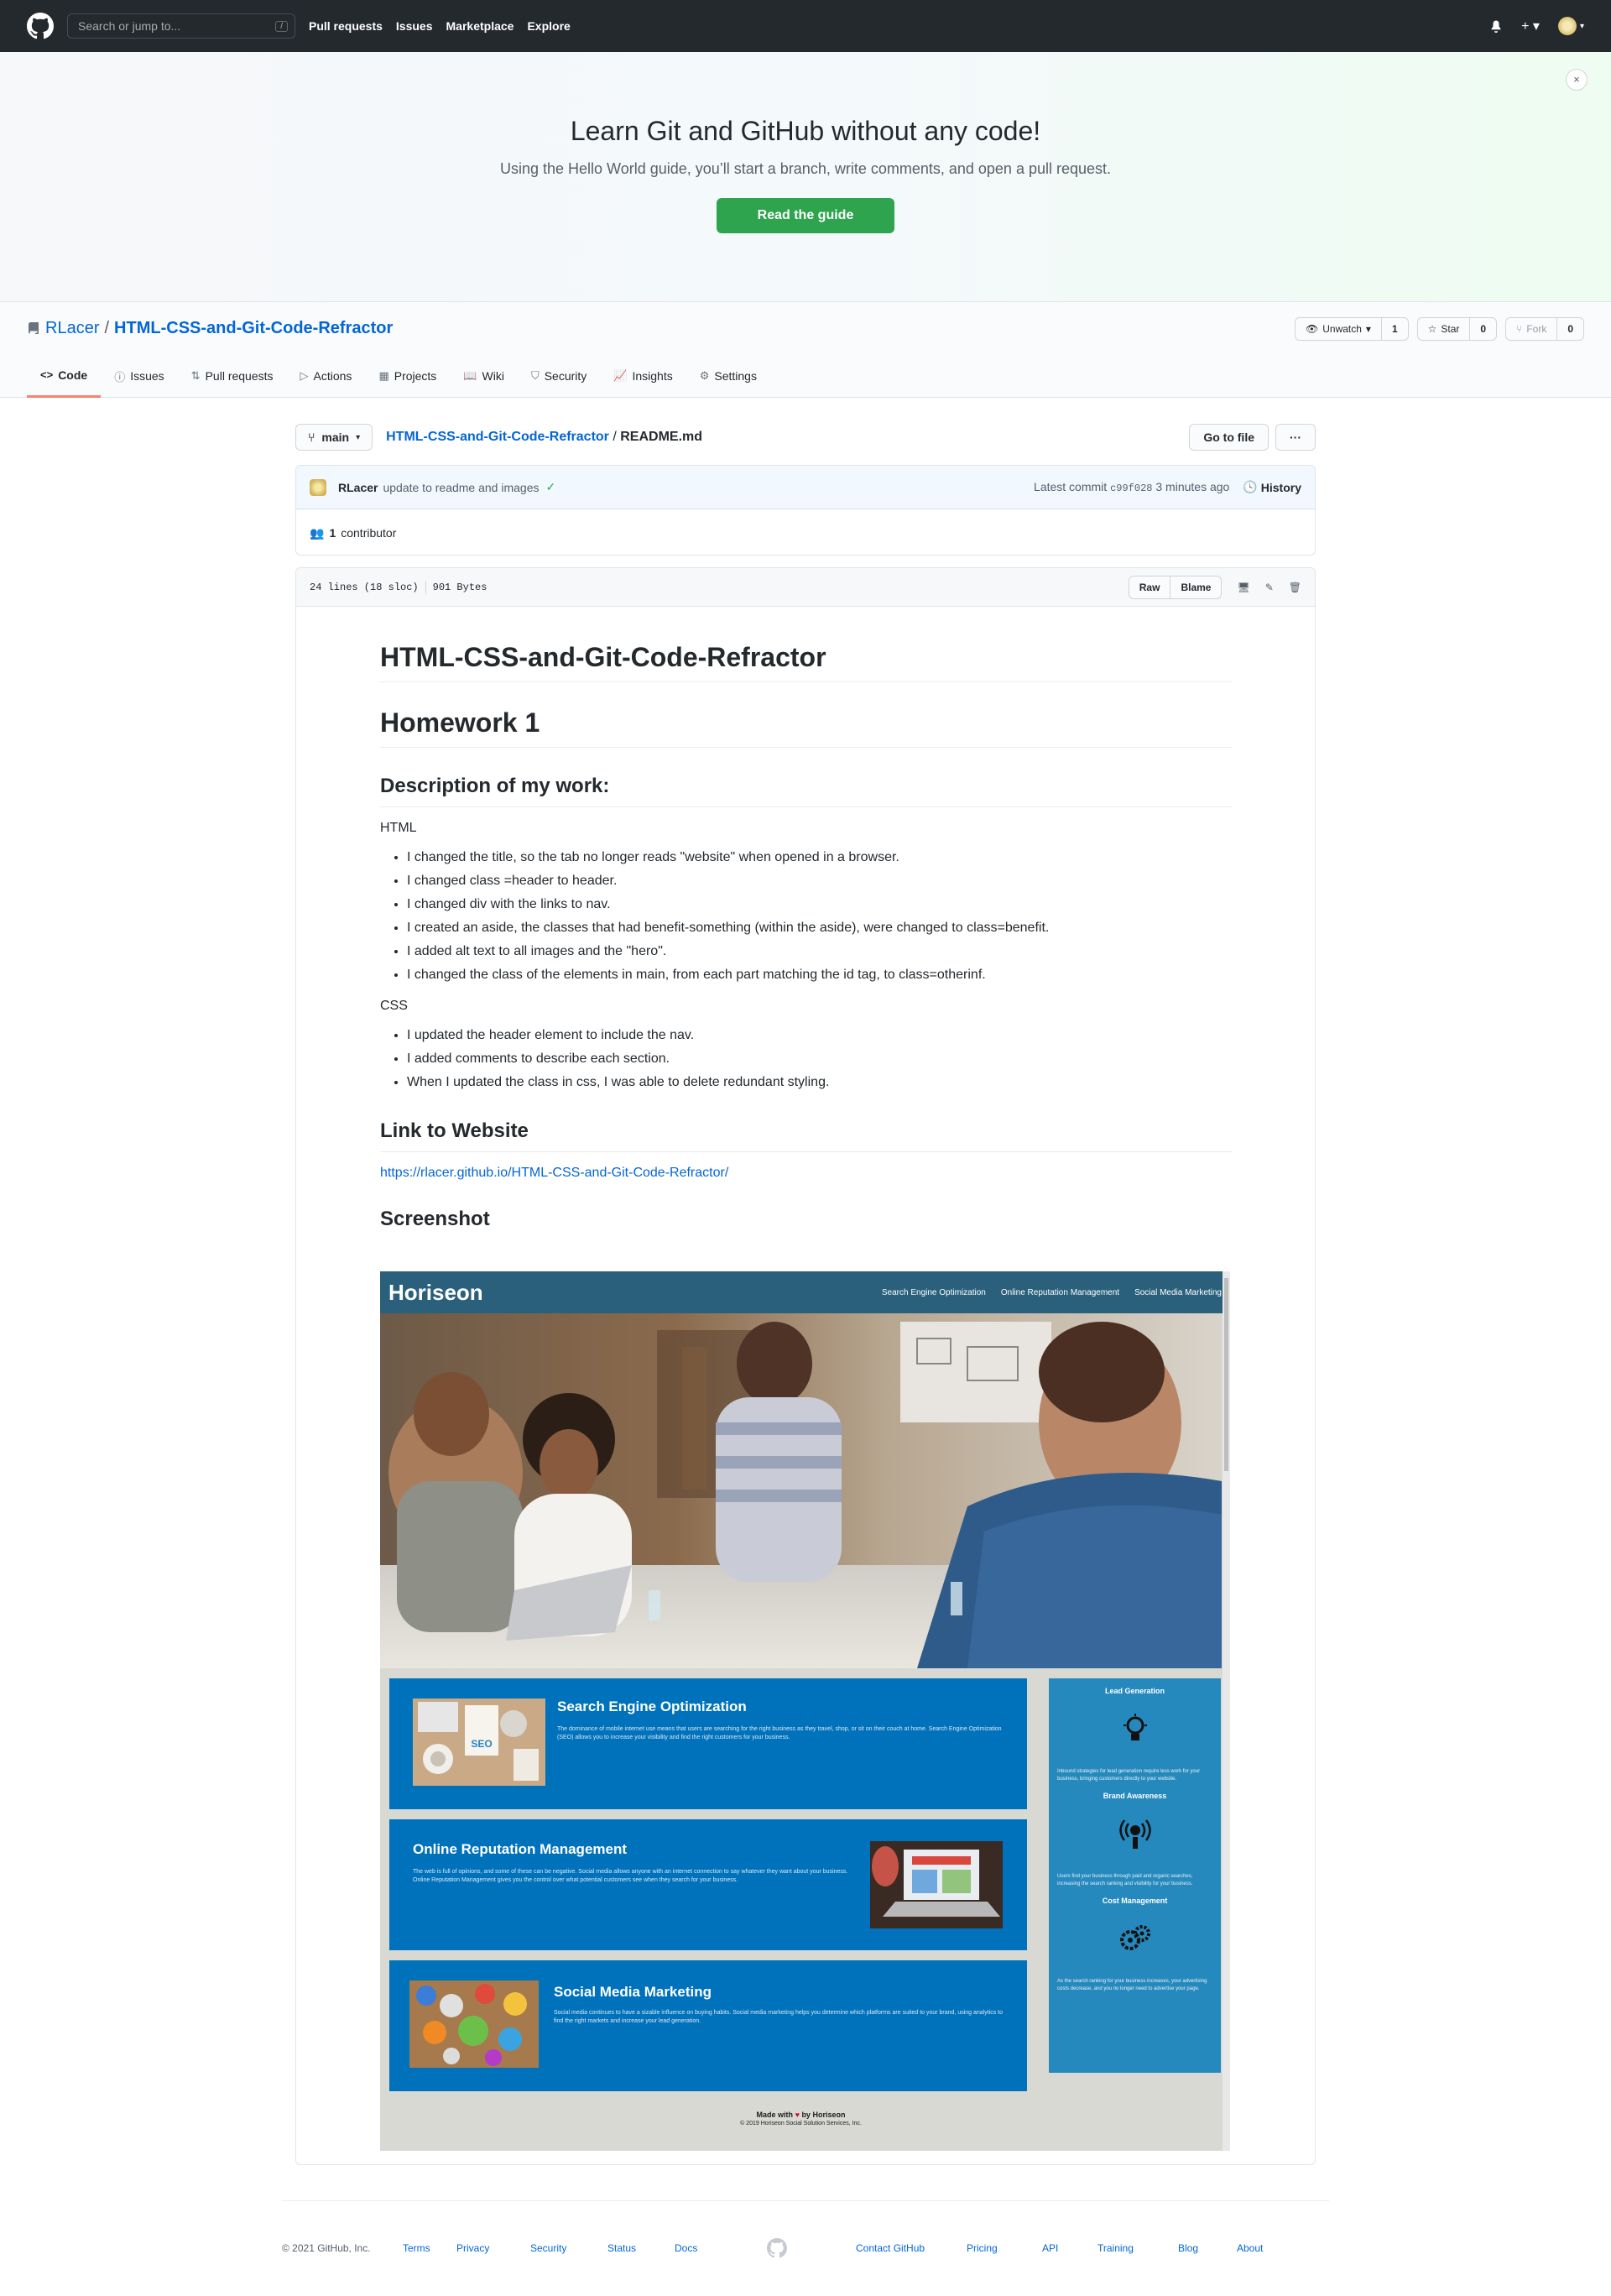 This screenshot has height=2296, width=1611. I want to click on footer-link-training: Training, so click(1138, 2248).